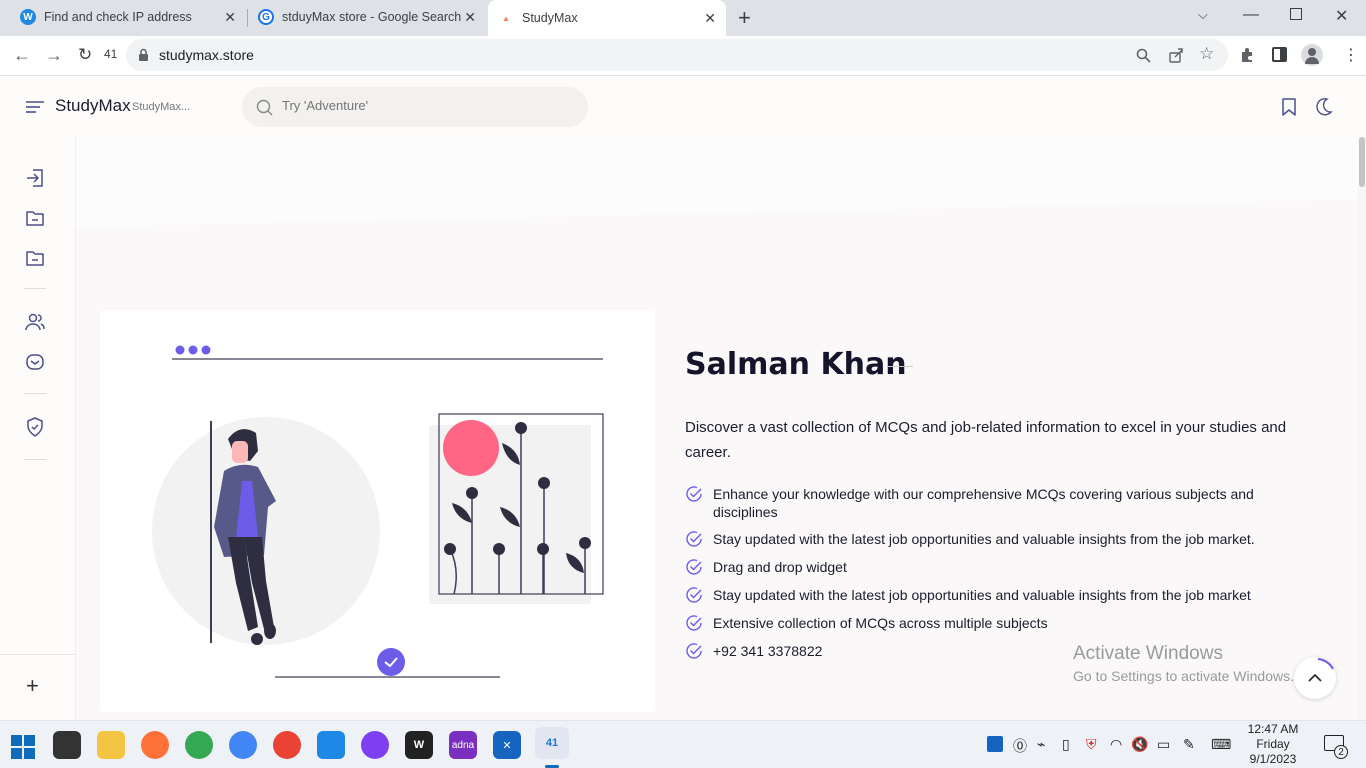 This screenshot has height=768, width=1366. I want to click on scrollbar-thumb, so click(1362, 162).